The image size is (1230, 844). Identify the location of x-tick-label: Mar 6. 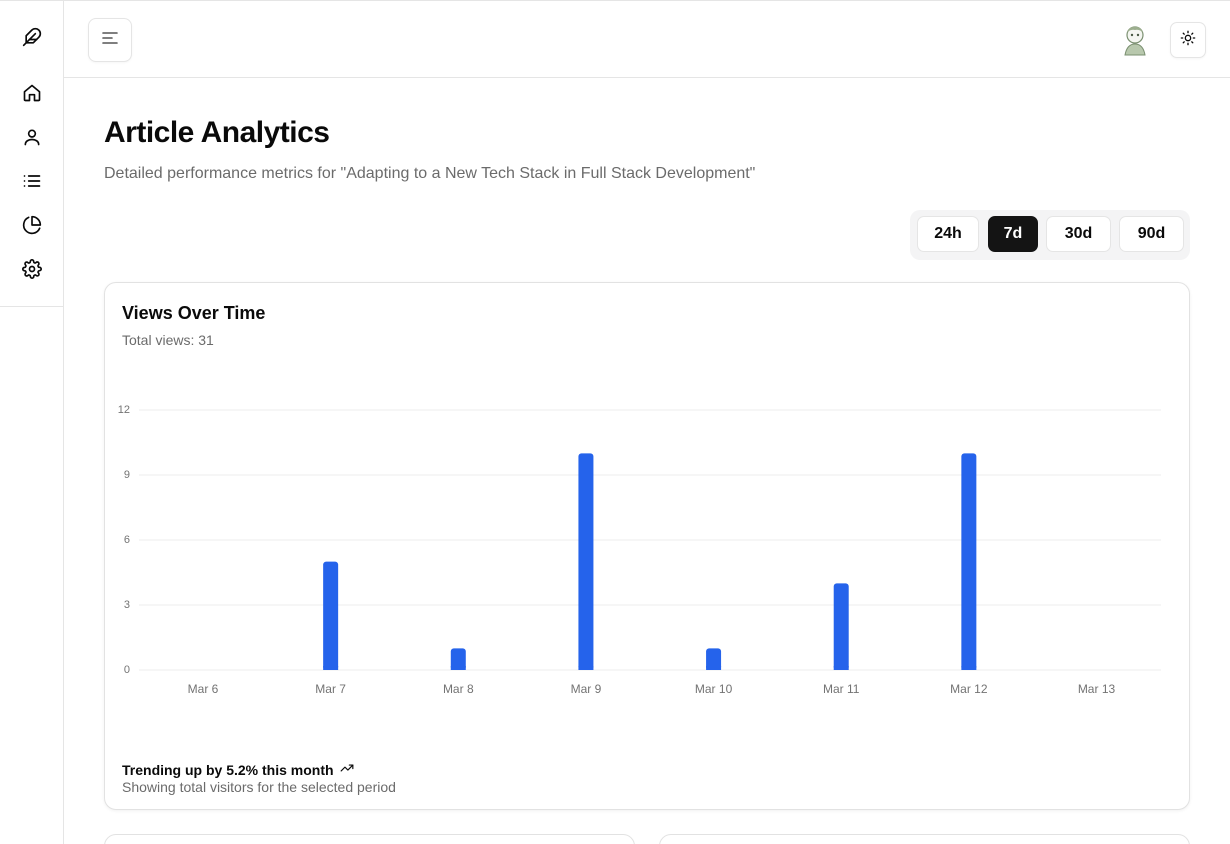
(203, 689).